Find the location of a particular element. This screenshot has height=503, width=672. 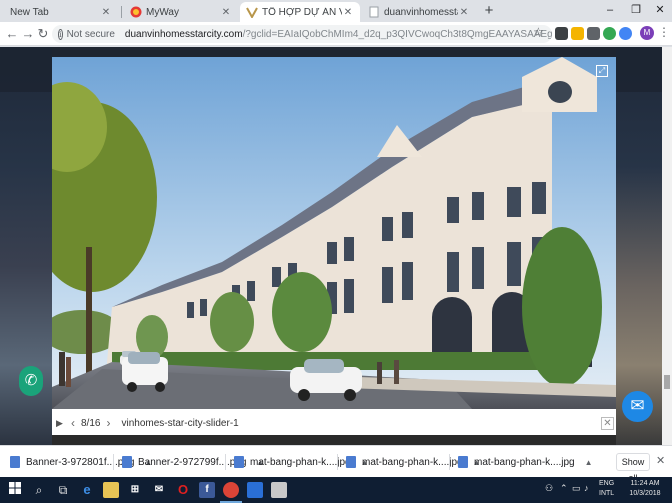

tab-new-tab: New Tab ✕ is located at coordinates (61, 12).